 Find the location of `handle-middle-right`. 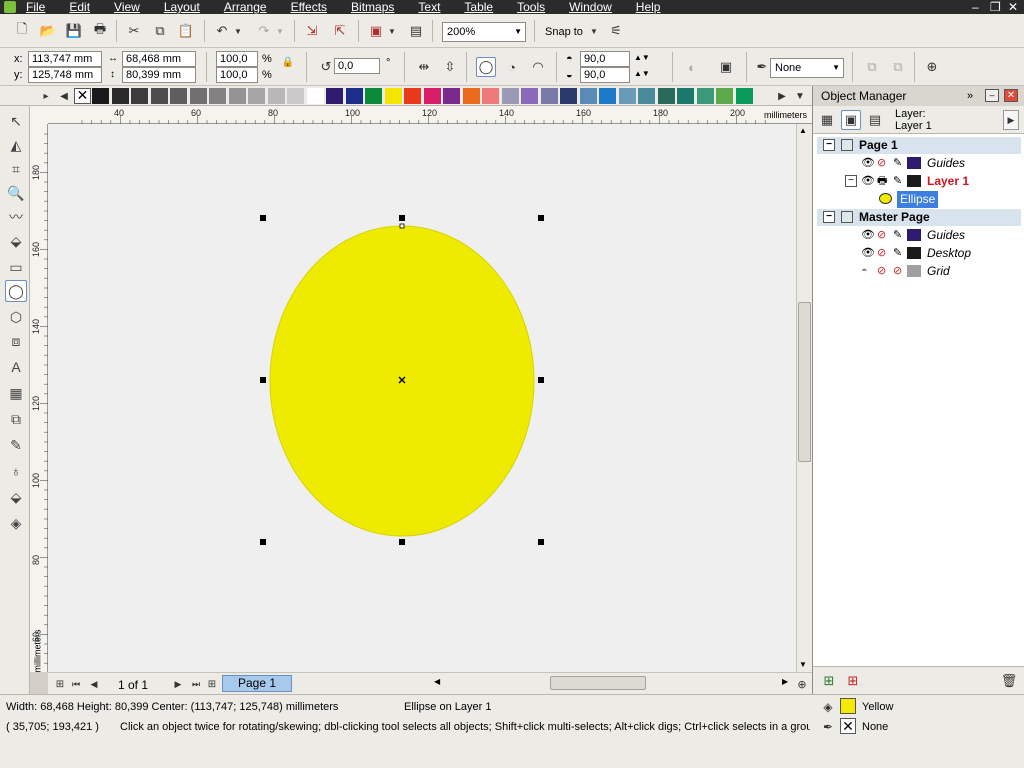

handle-middle-right is located at coordinates (541, 380).